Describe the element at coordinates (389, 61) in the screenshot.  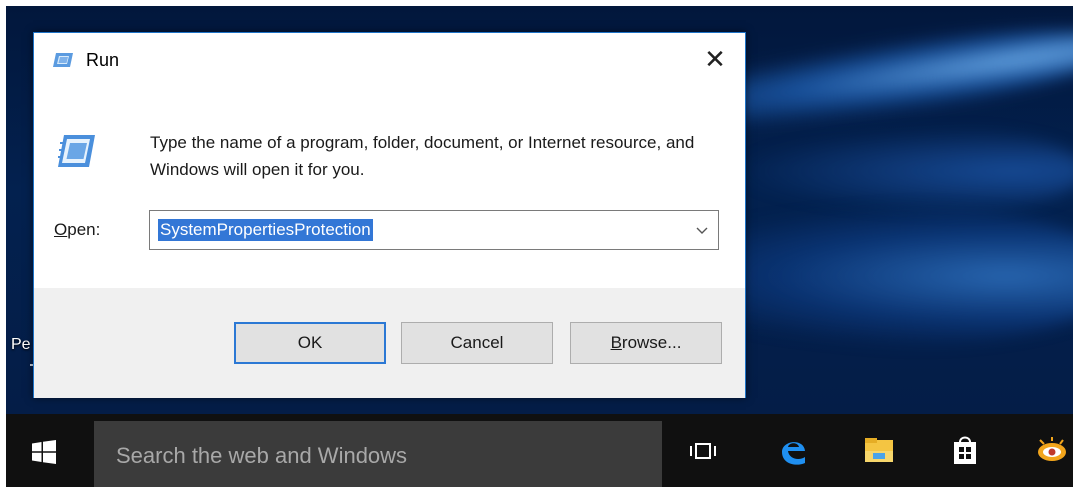
I see `dialog-titlebar: Run ✕` at that location.